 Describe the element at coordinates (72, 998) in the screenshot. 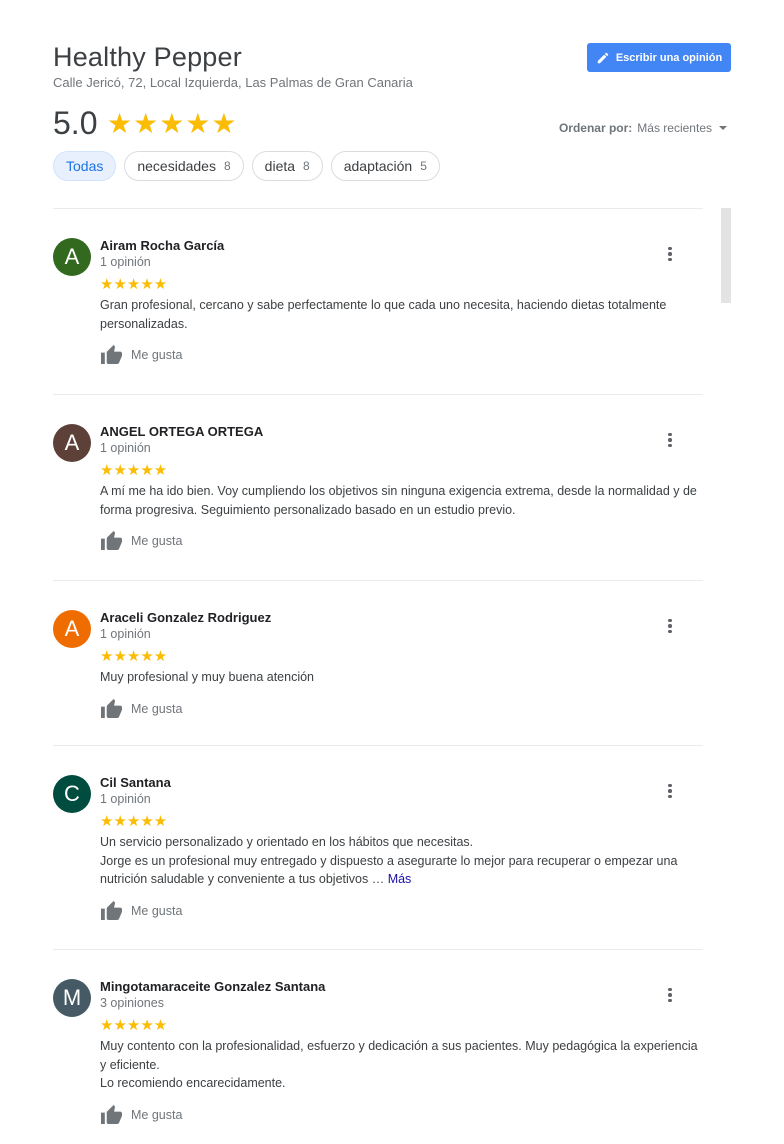

I see `avatar: M` at that location.